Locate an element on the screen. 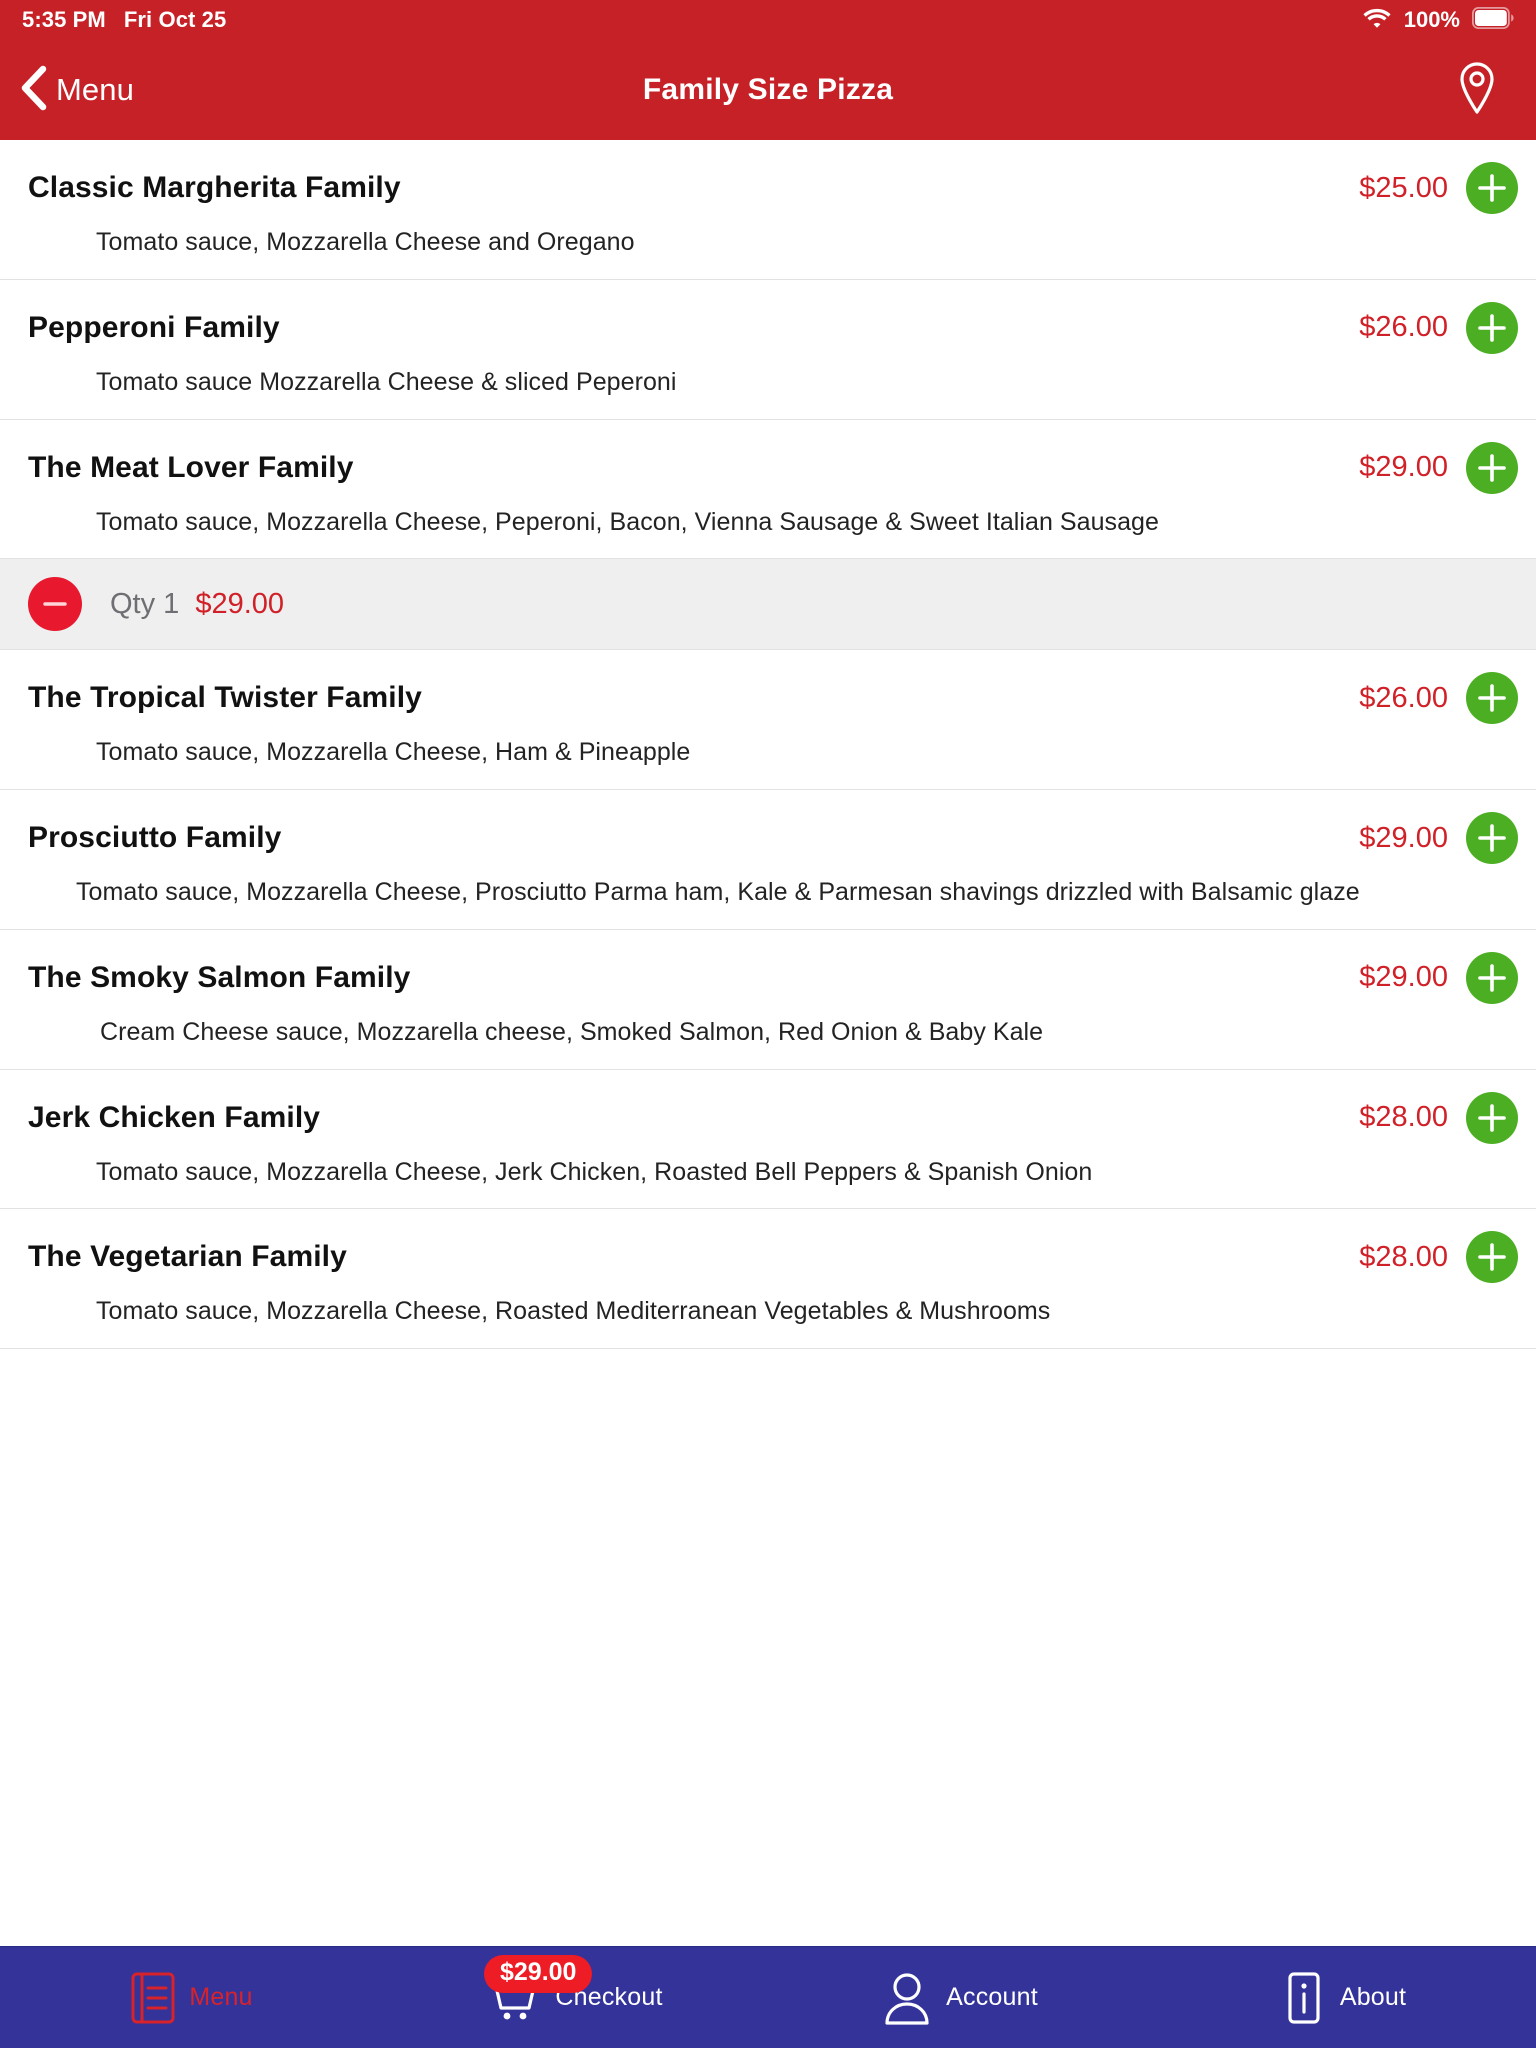  status-bar: 5:35 PM Fri Oct 25 100% is located at coordinates (768, 20).